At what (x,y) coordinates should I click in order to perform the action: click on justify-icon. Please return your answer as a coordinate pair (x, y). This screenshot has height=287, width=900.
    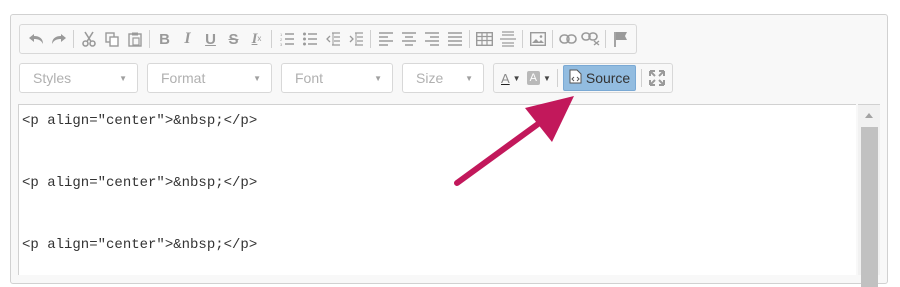
    Looking at the image, I should click on (454, 39).